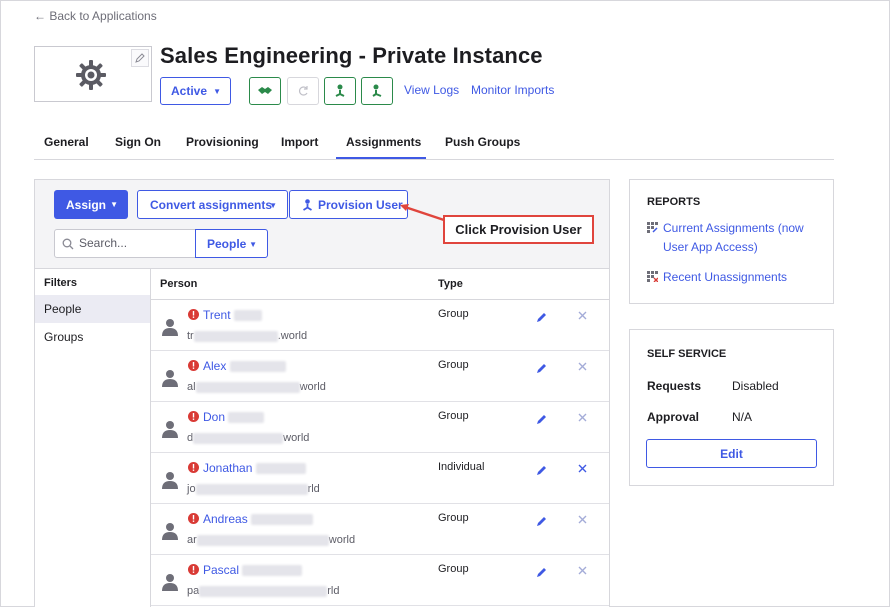 Image resolution: width=890 pixels, height=607 pixels. I want to click on table-row: Andreas ar world Group, so click(380, 529).